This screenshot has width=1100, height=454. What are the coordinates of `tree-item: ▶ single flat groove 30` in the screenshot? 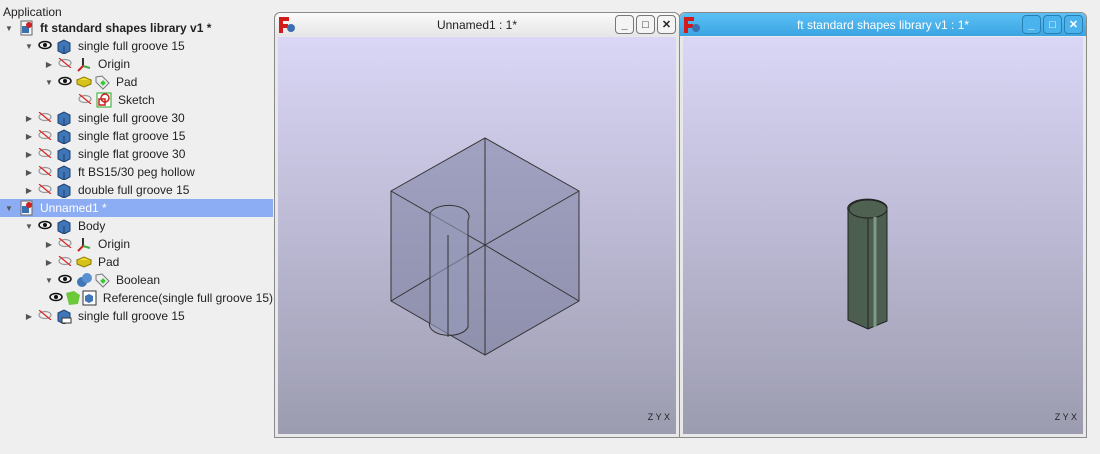 It's located at (136, 154).